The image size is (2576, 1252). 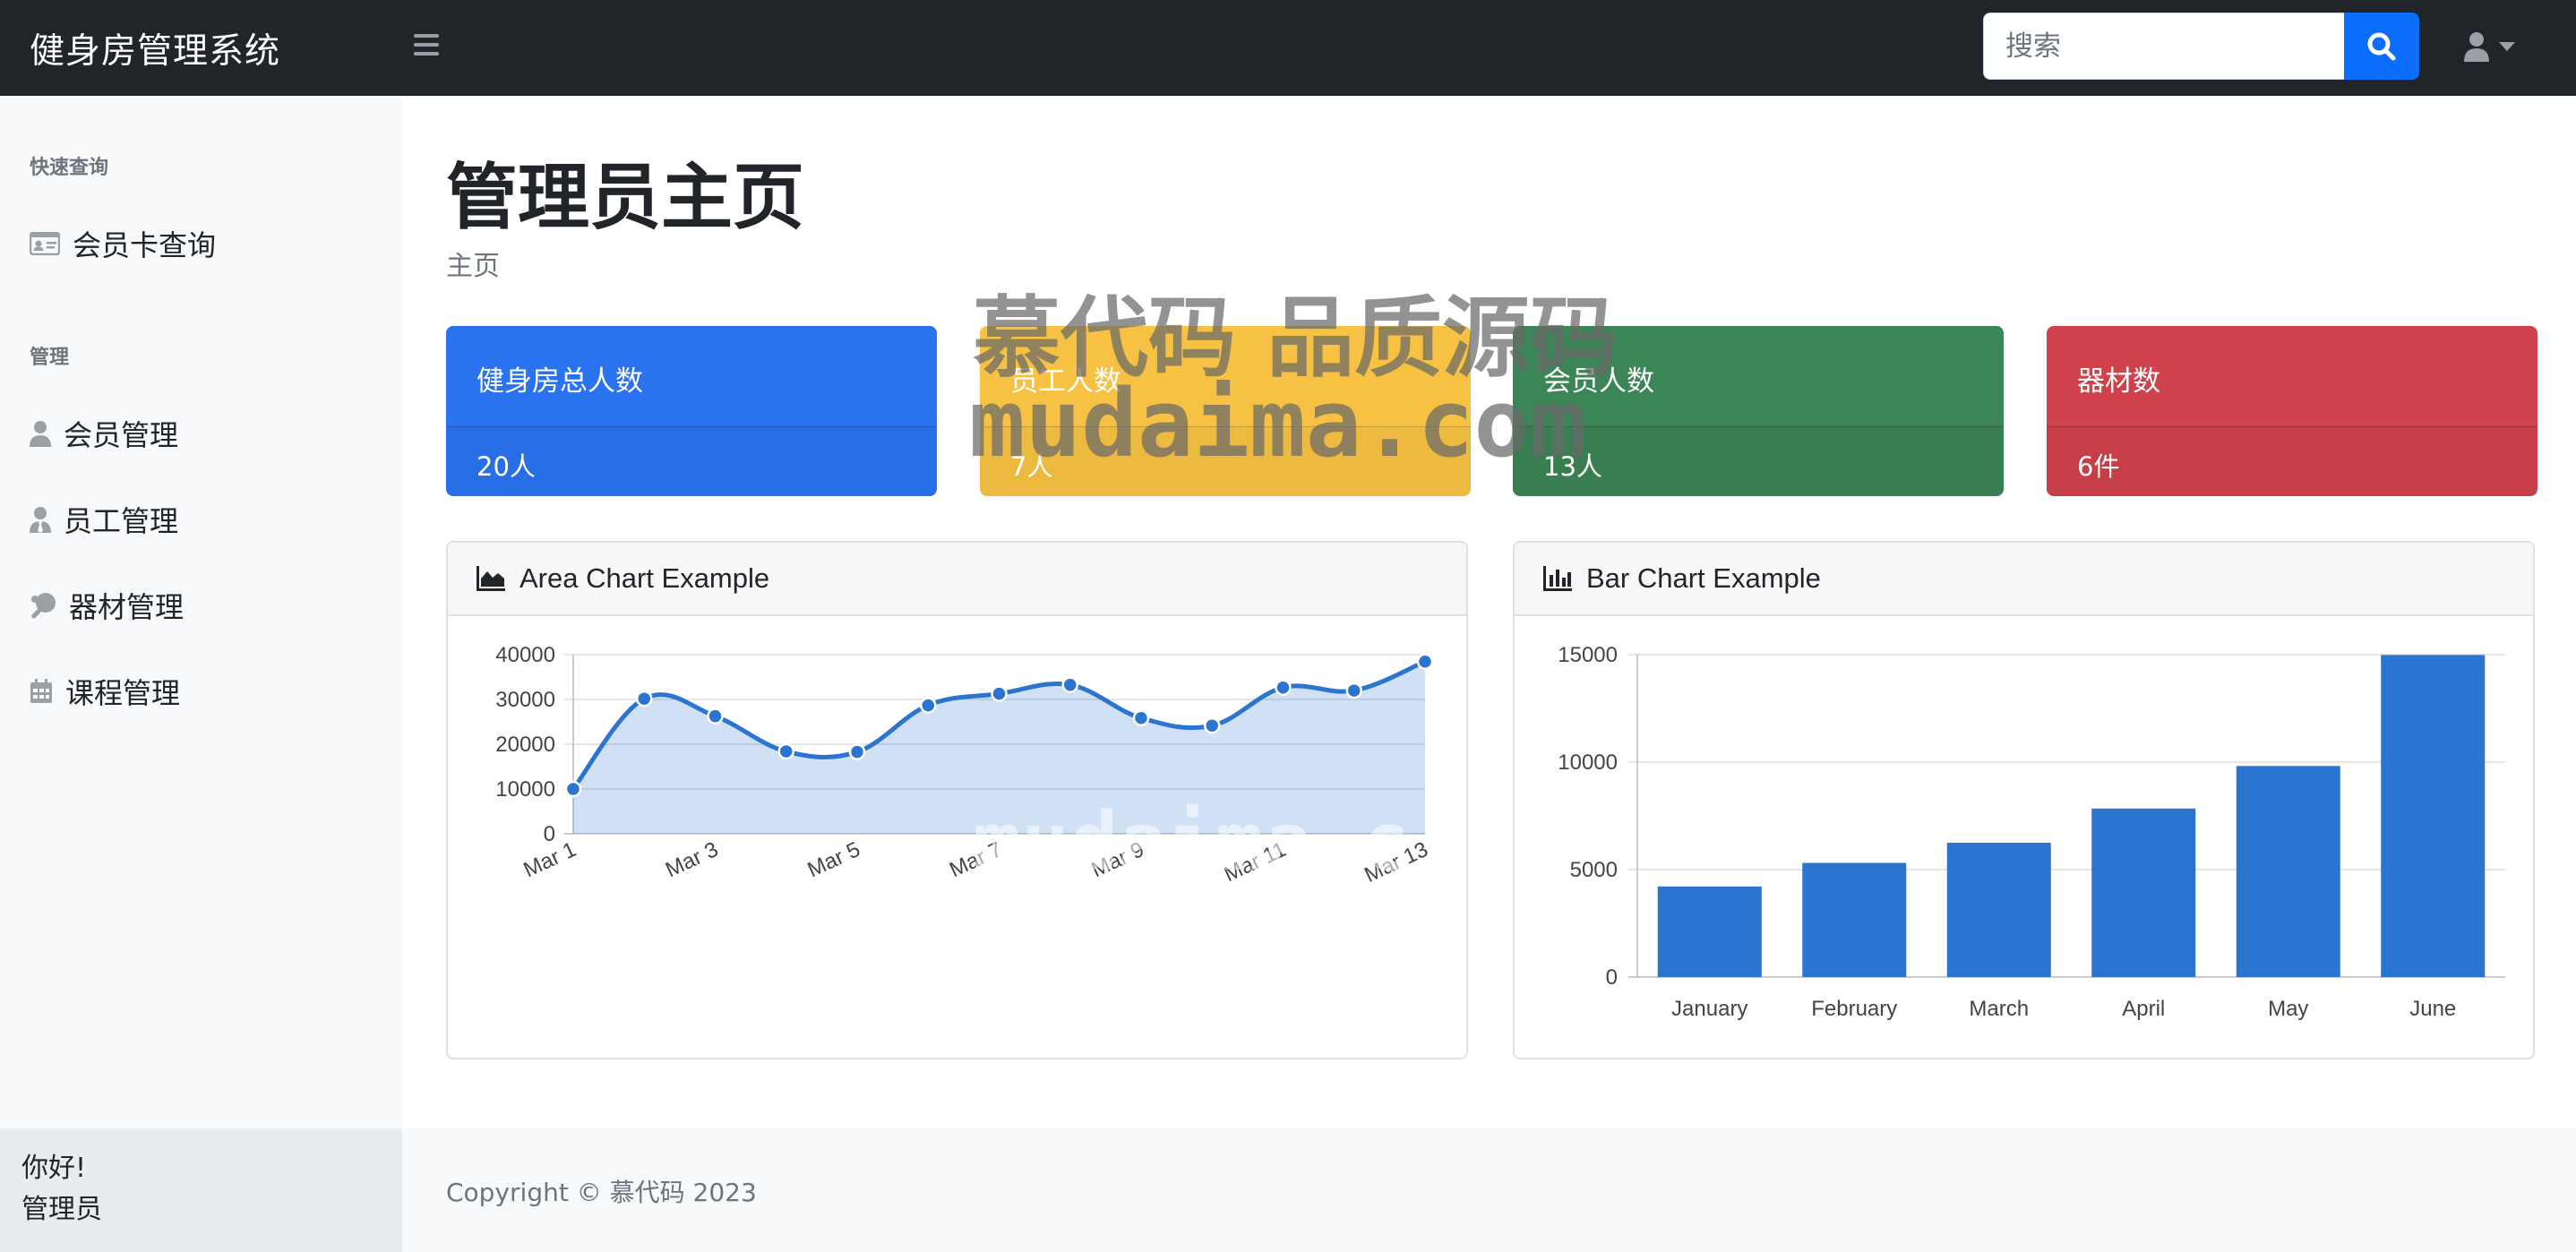 I want to click on user-menu-button, so click(x=2494, y=46).